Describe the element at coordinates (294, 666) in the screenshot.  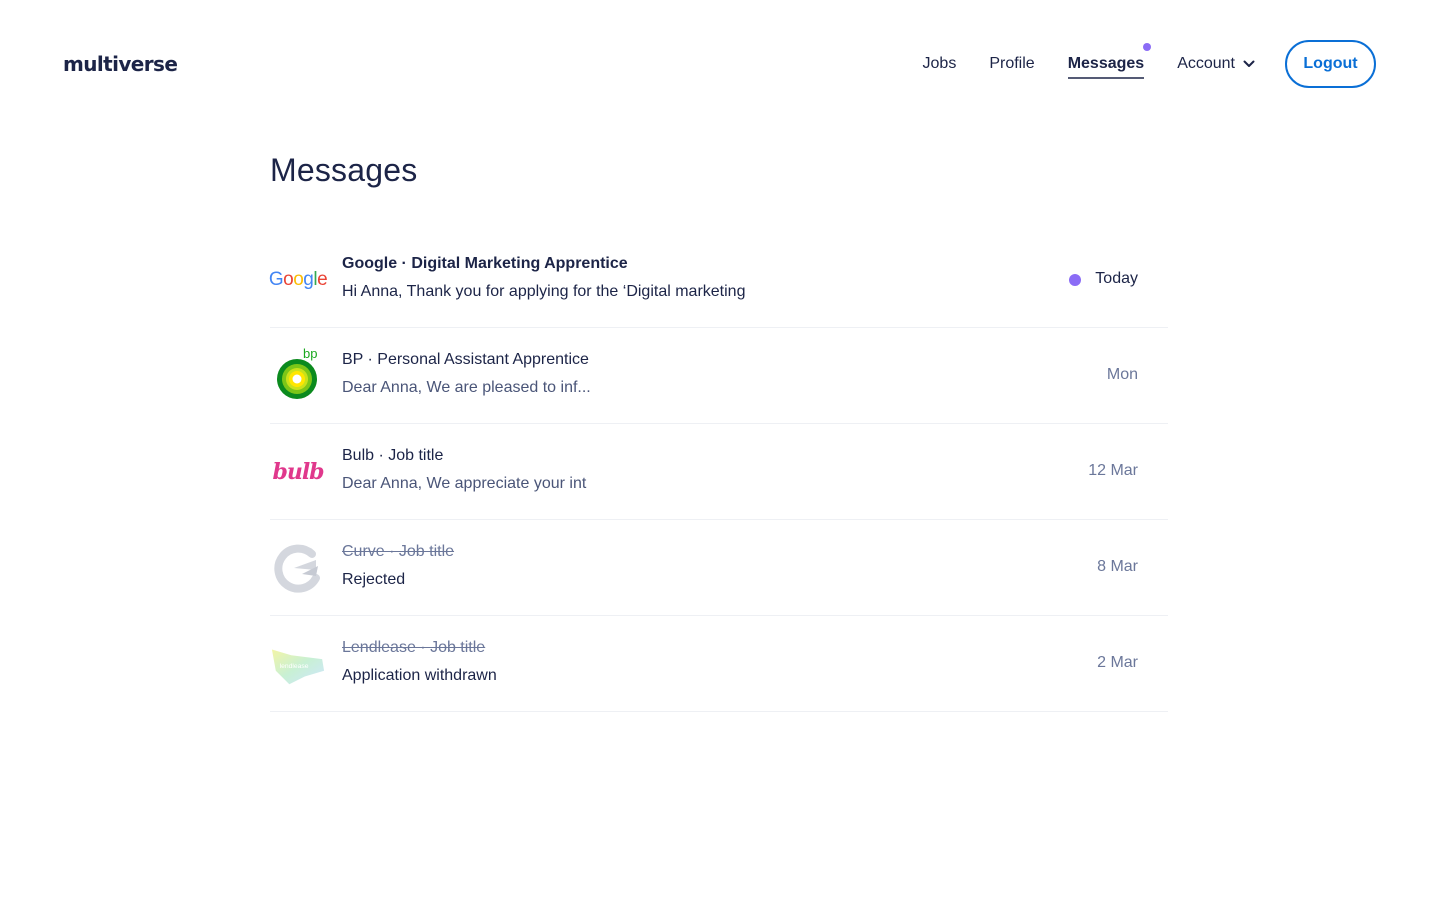
I see `svg-text: lendlease` at that location.